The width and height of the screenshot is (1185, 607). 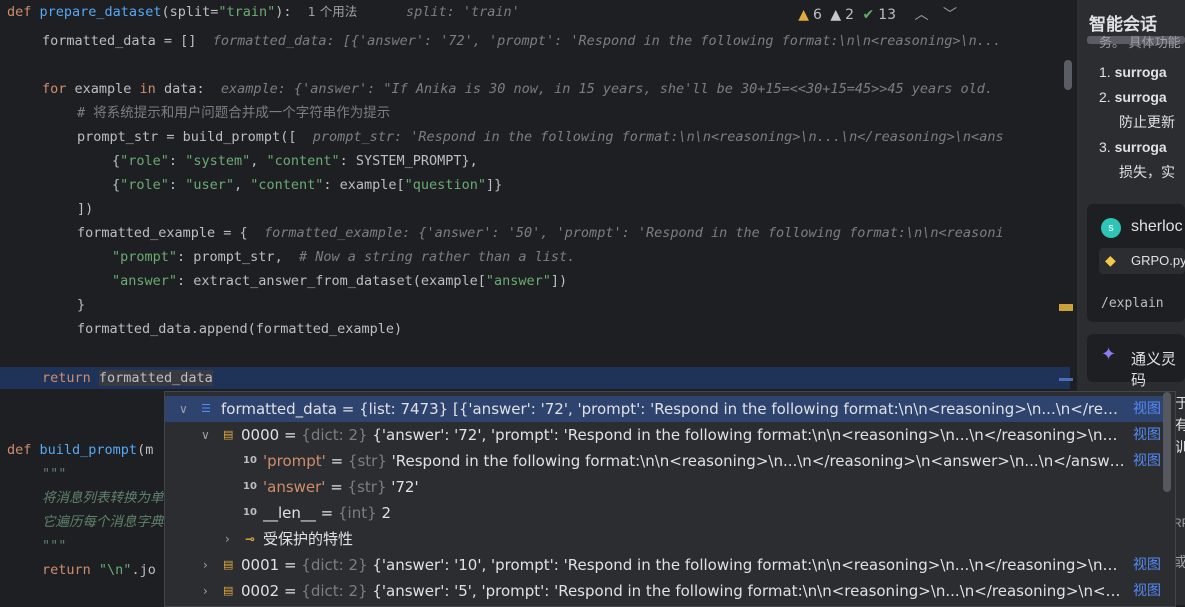 What do you see at coordinates (383, 513) in the screenshot?
I see `var-value: 2` at bounding box center [383, 513].